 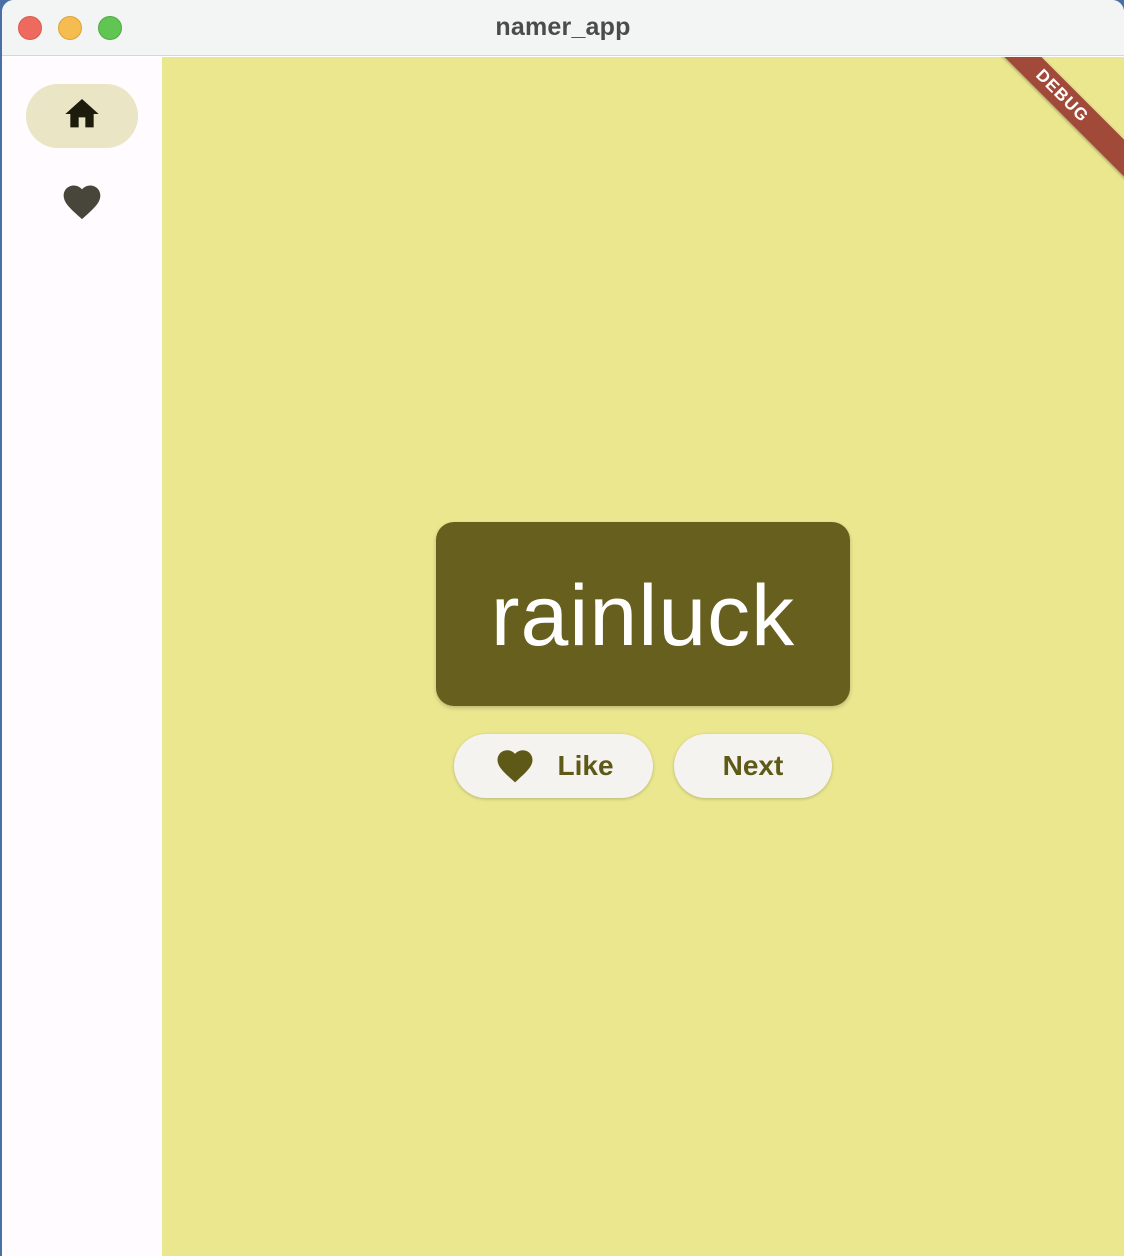 I want to click on debug-banner-label: DEBUG, so click(x=1062, y=95).